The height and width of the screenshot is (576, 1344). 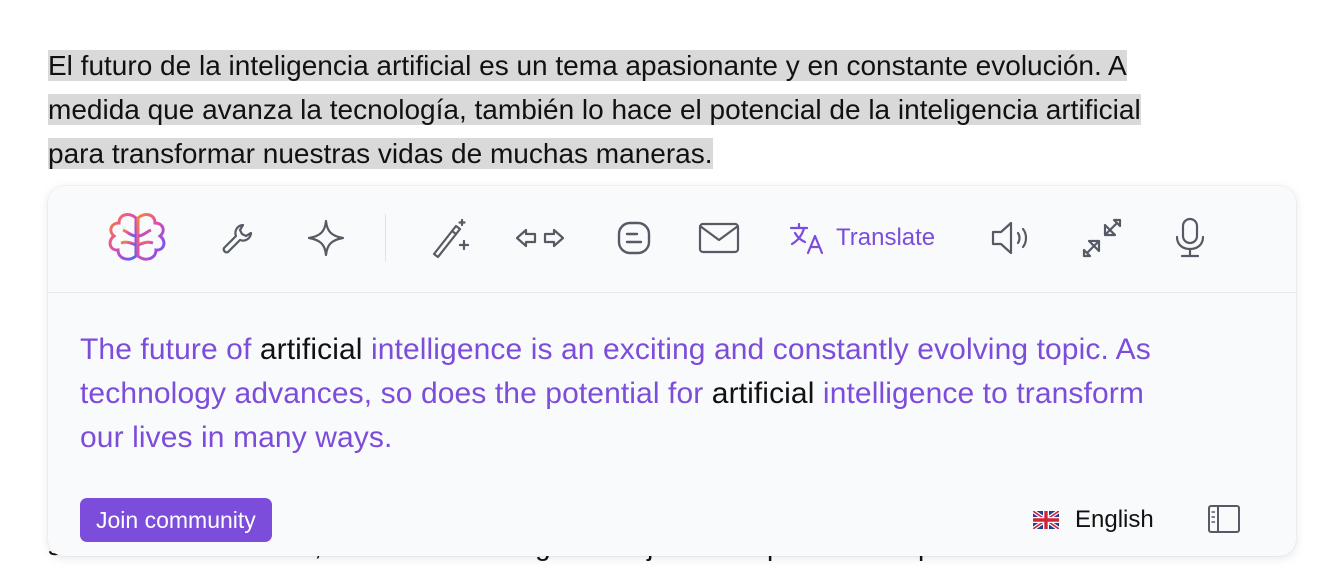 What do you see at coordinates (1012, 238) in the screenshot?
I see `speaker-icon` at bounding box center [1012, 238].